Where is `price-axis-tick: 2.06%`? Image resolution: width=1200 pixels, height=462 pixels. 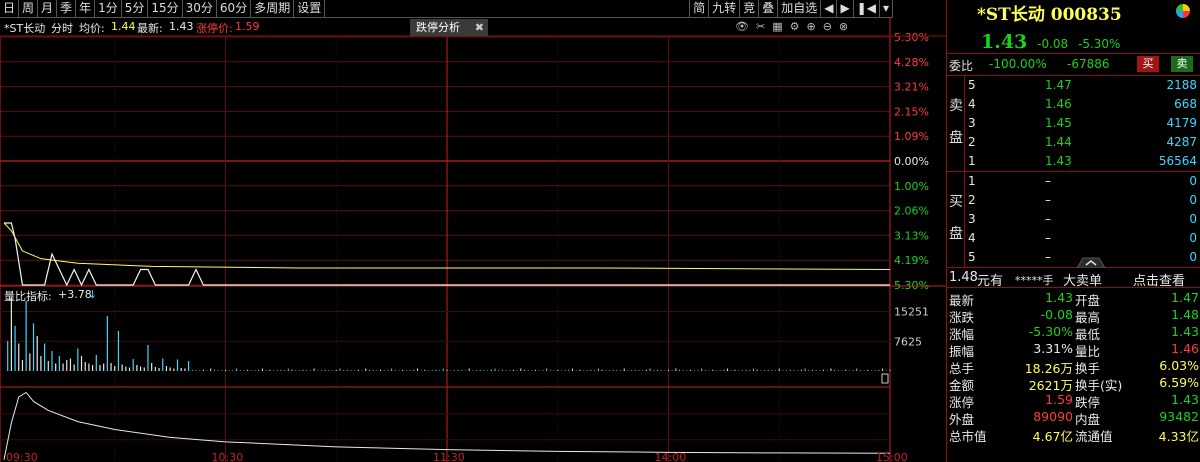
price-axis-tick: 2.06% is located at coordinates (911, 211).